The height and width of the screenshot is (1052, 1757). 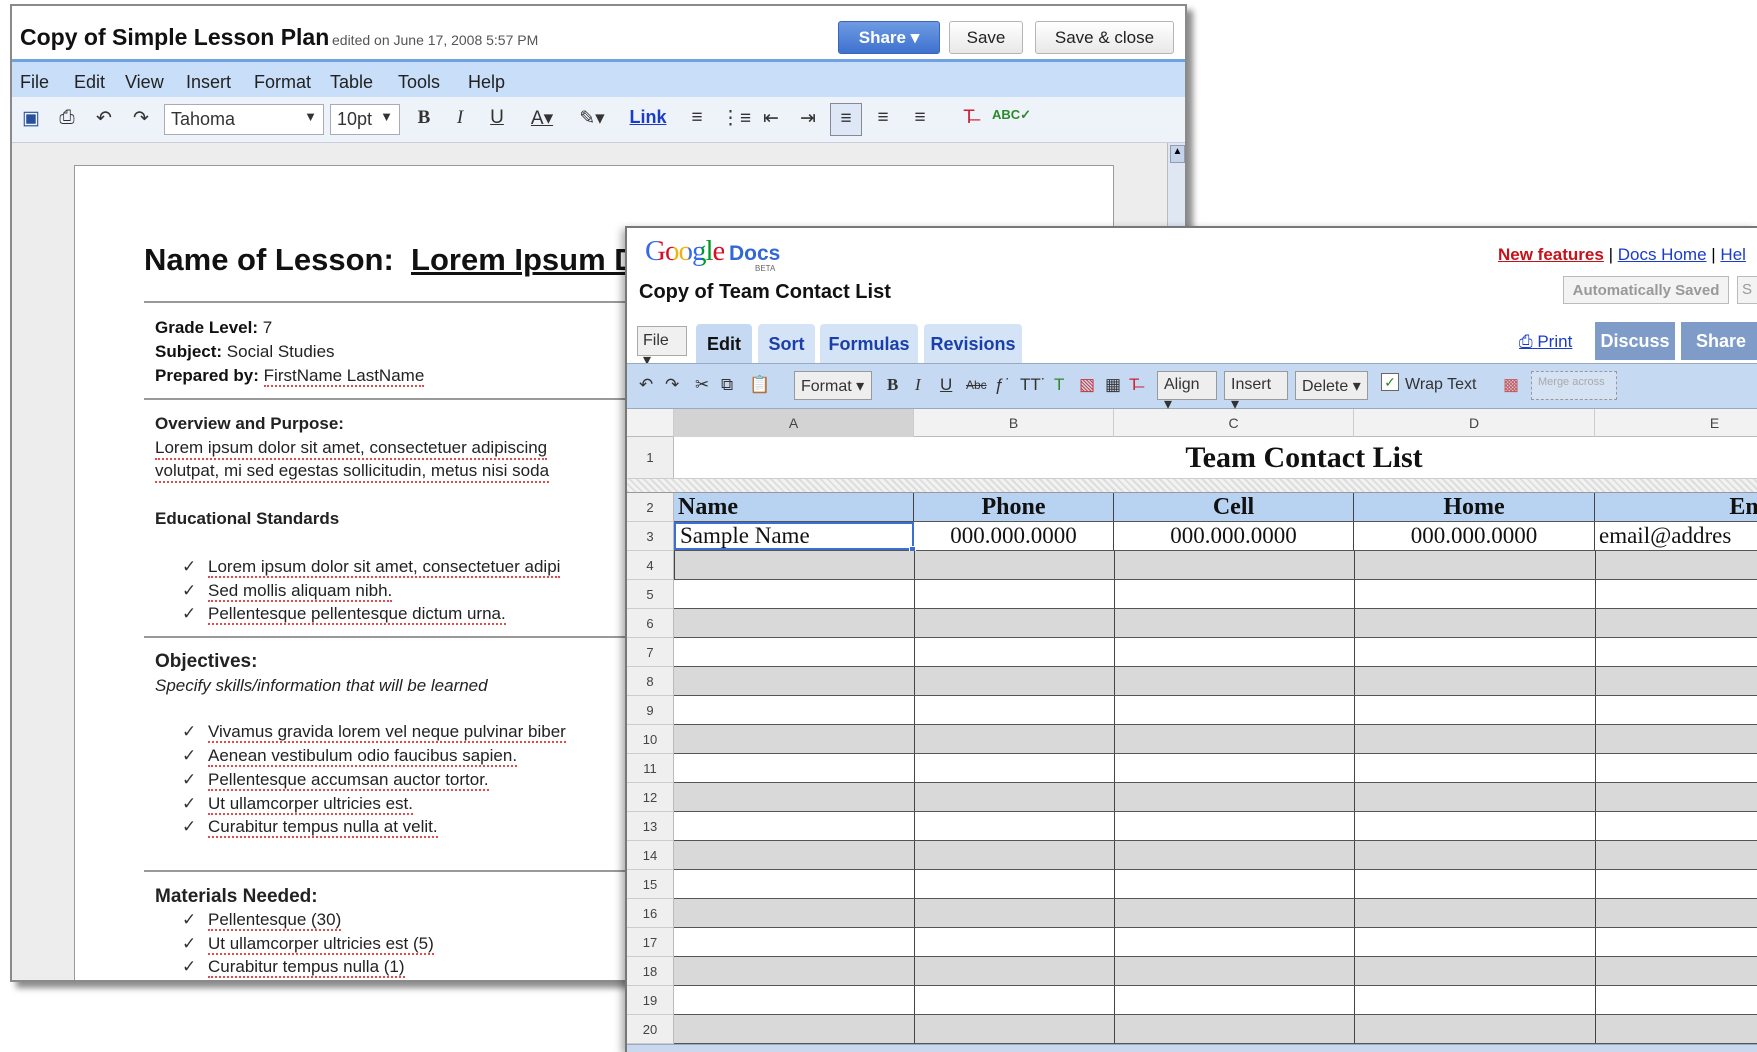 What do you see at coordinates (1256, 392) in the screenshot?
I see `insert-dropdown: Insert ▾` at bounding box center [1256, 392].